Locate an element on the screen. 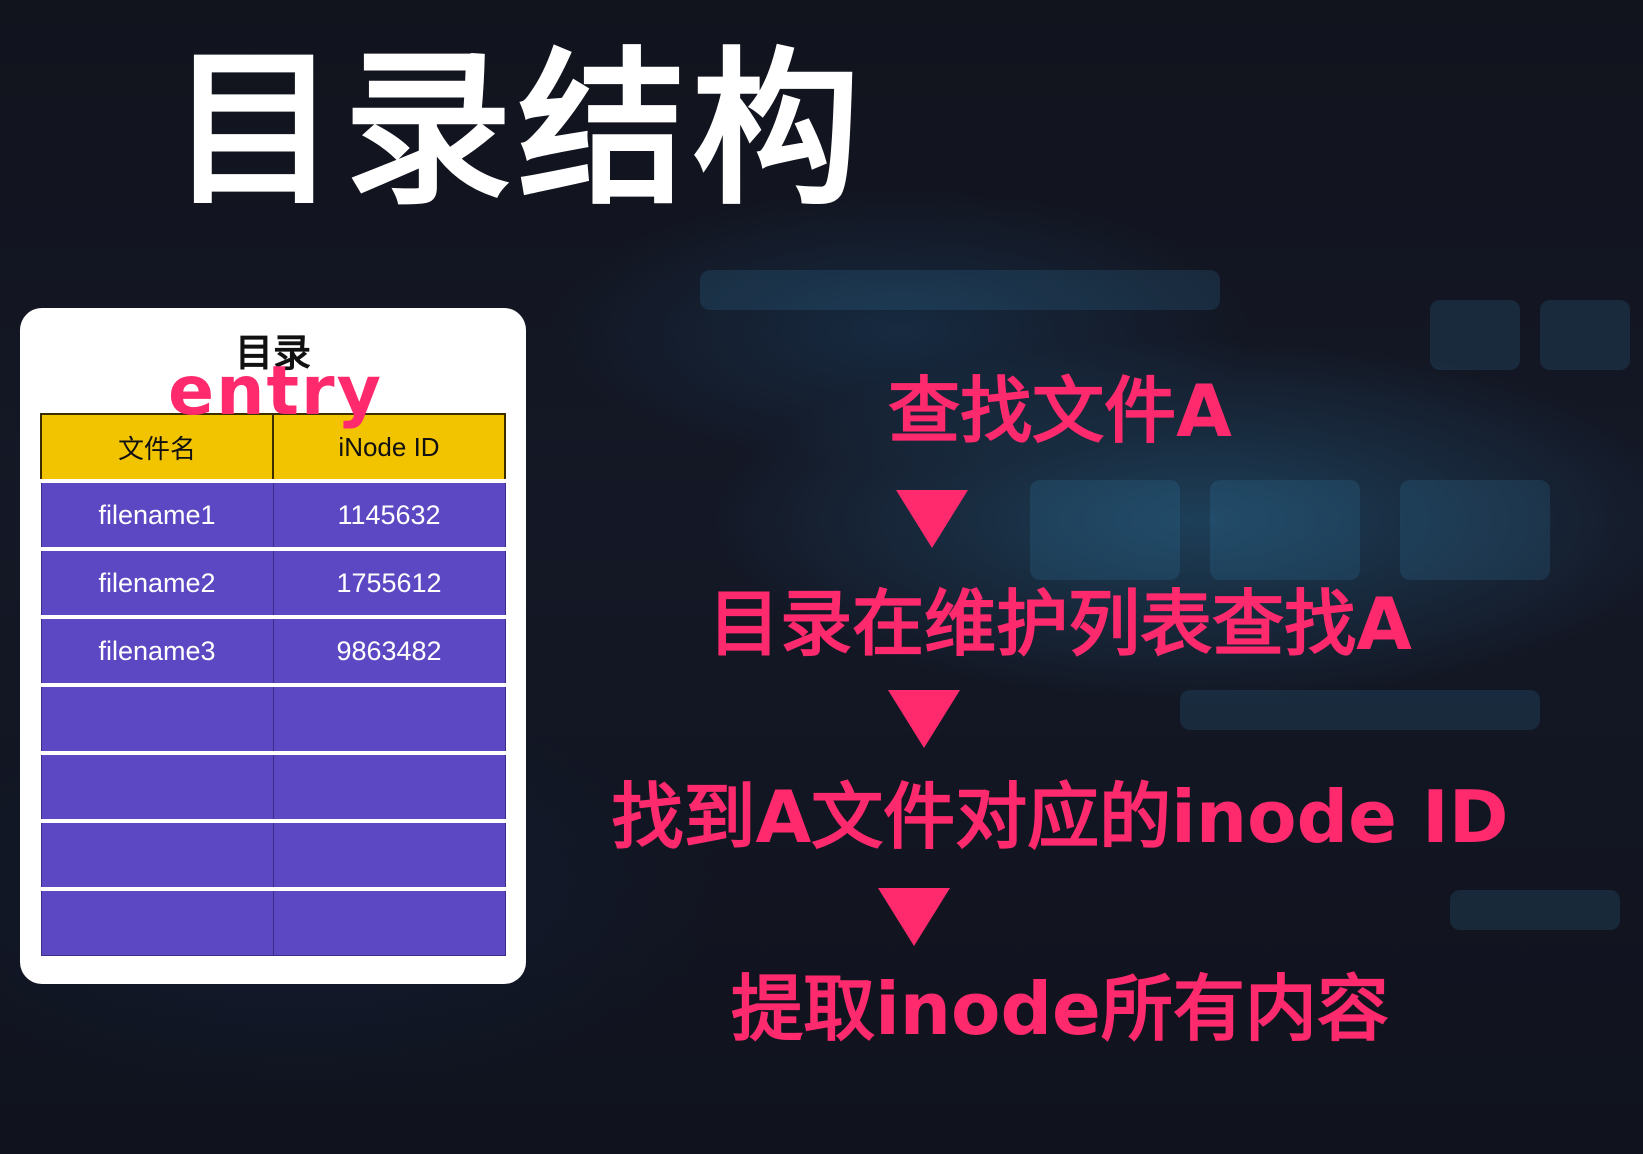 The height and width of the screenshot is (1154, 1643). step-find-file: 查找文件A is located at coordinates (1060, 411).